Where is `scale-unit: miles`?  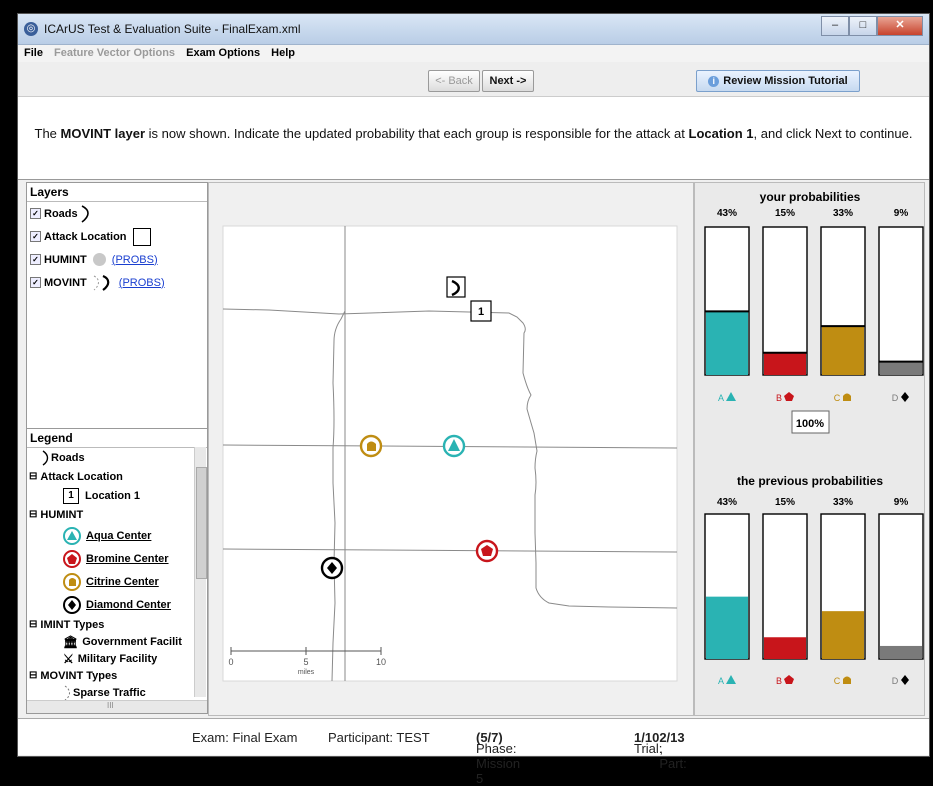
scale-unit: miles is located at coordinates (306, 672).